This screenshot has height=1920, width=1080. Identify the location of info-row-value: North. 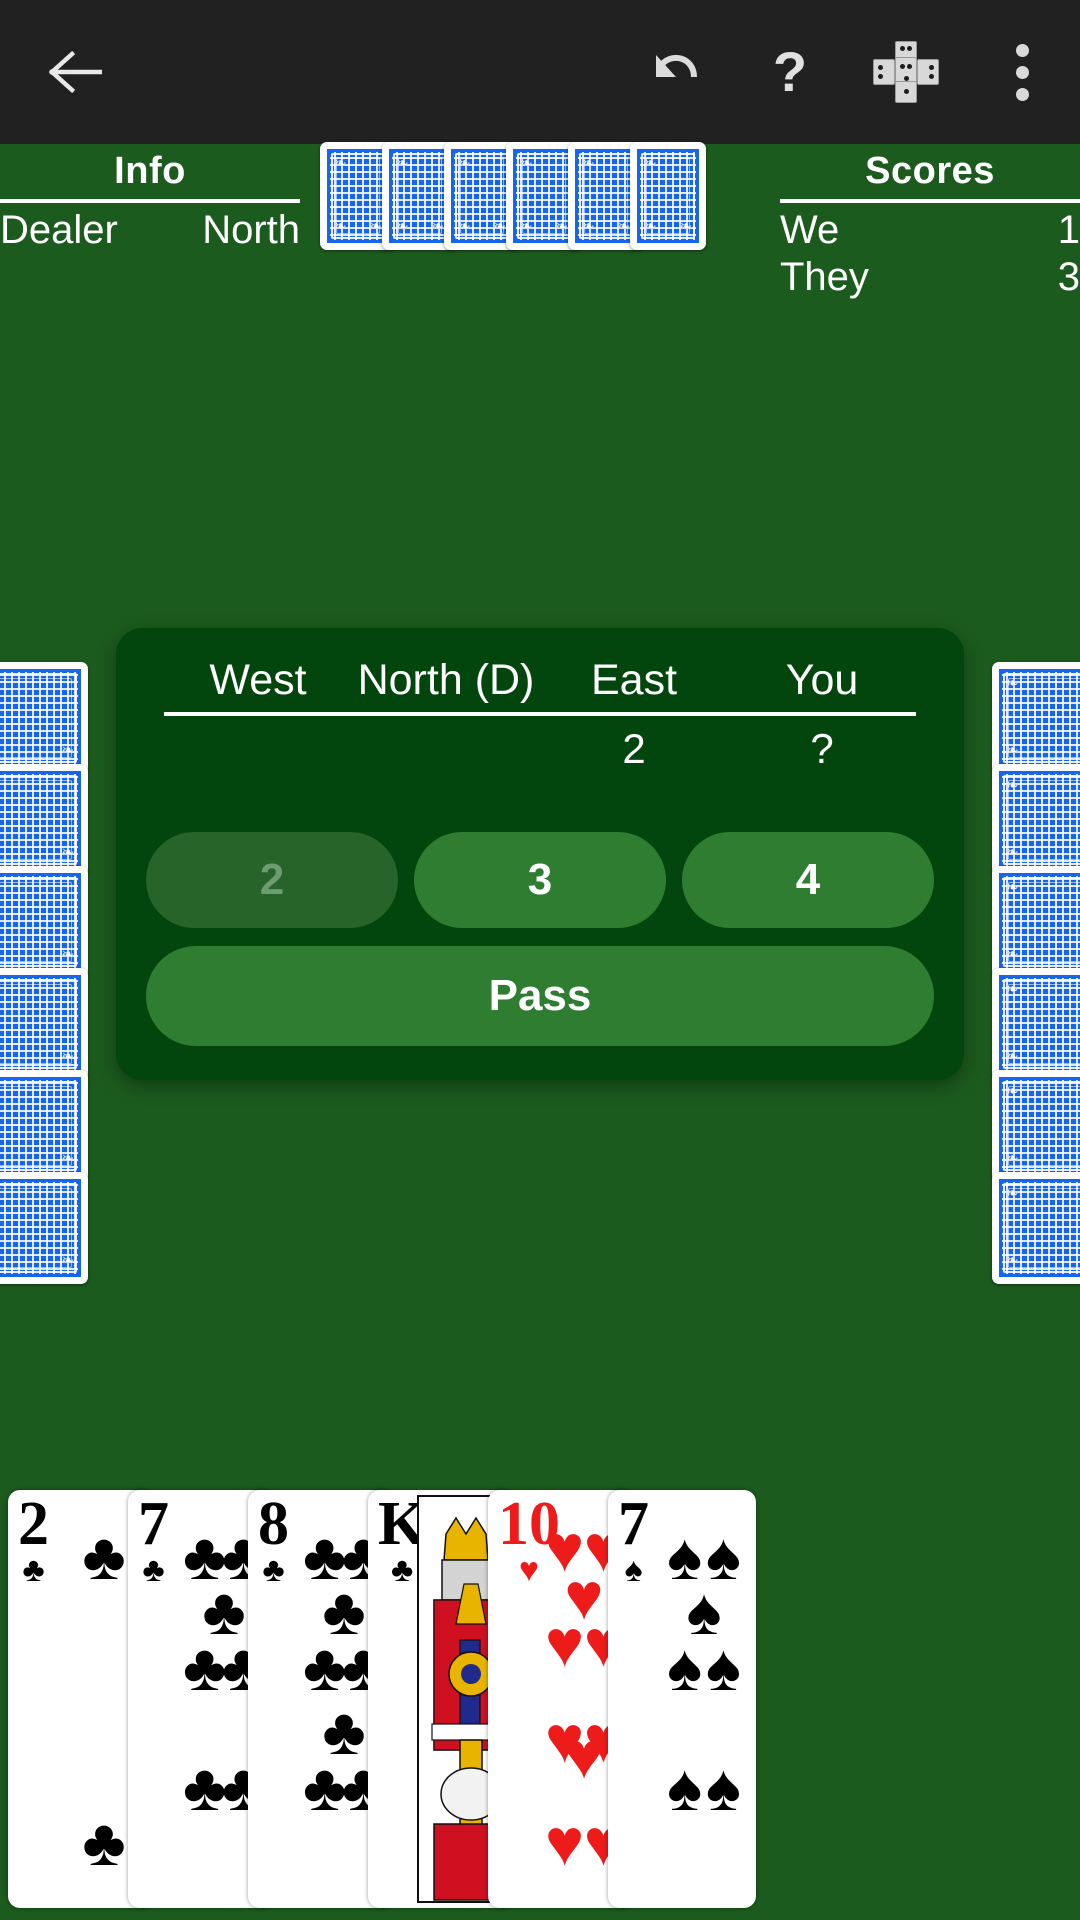
(251, 230).